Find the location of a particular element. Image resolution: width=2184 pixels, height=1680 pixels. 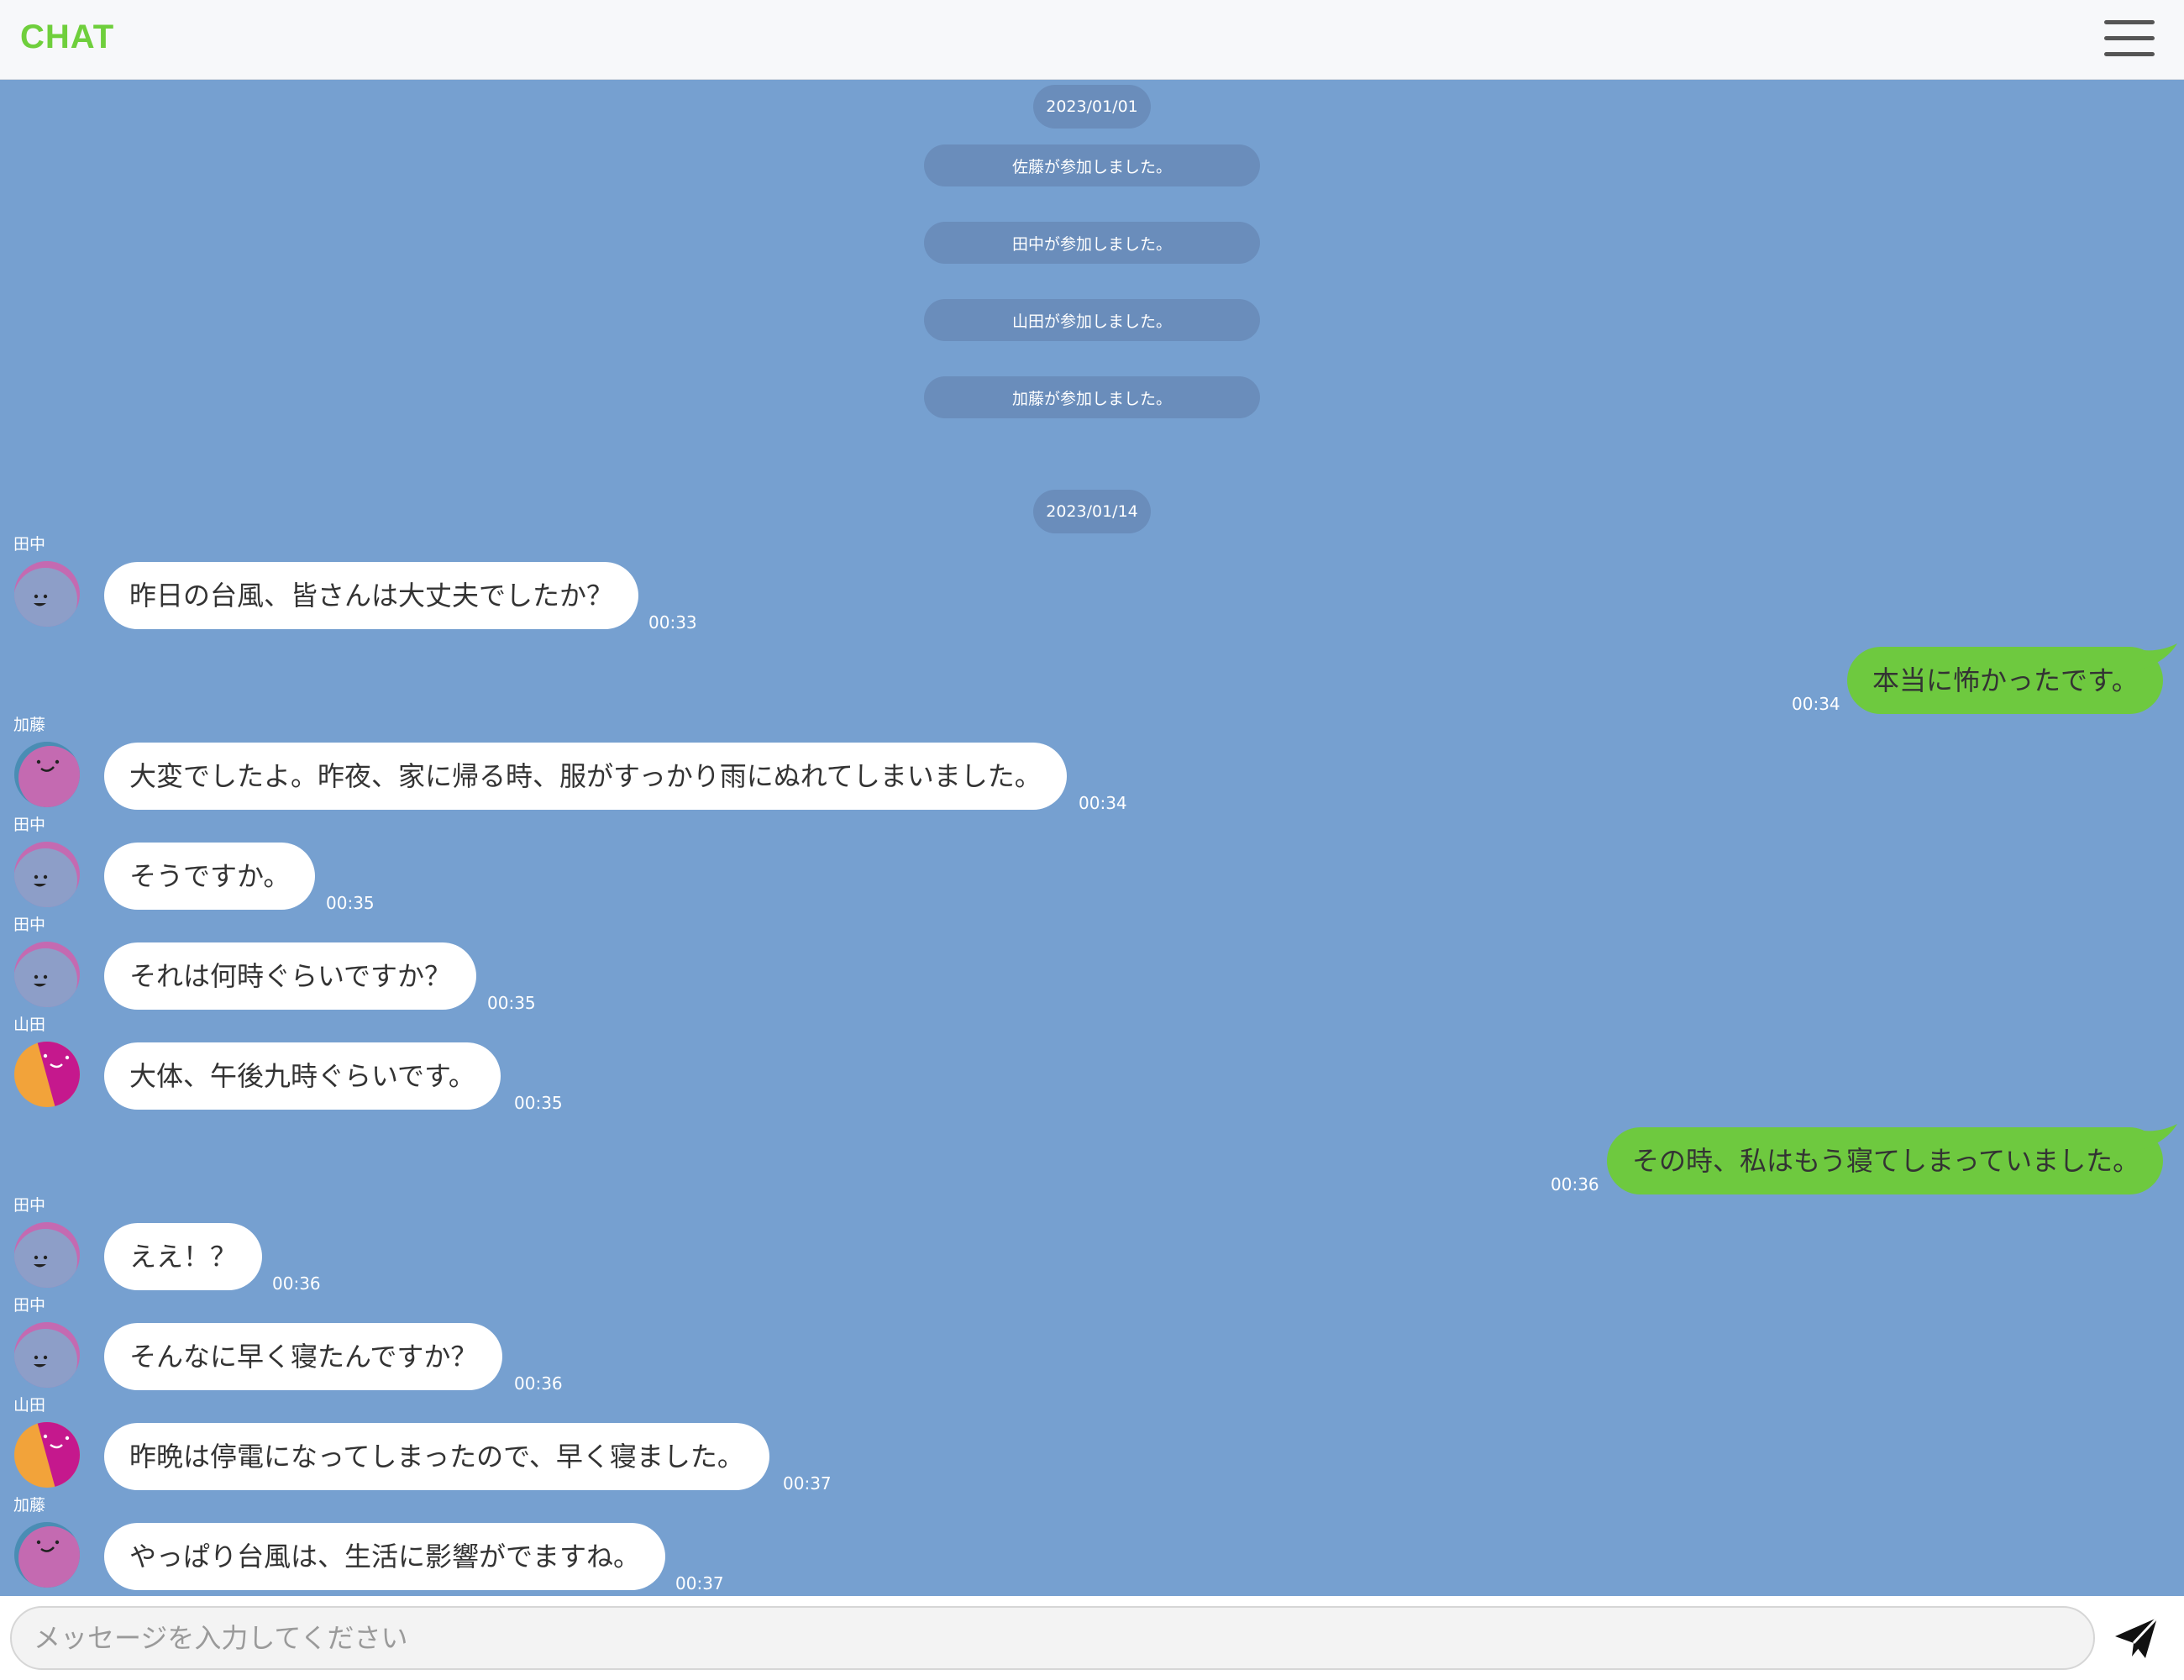

incoming-message: 田中 ええ！？ 00:36 is located at coordinates (1092, 1245).